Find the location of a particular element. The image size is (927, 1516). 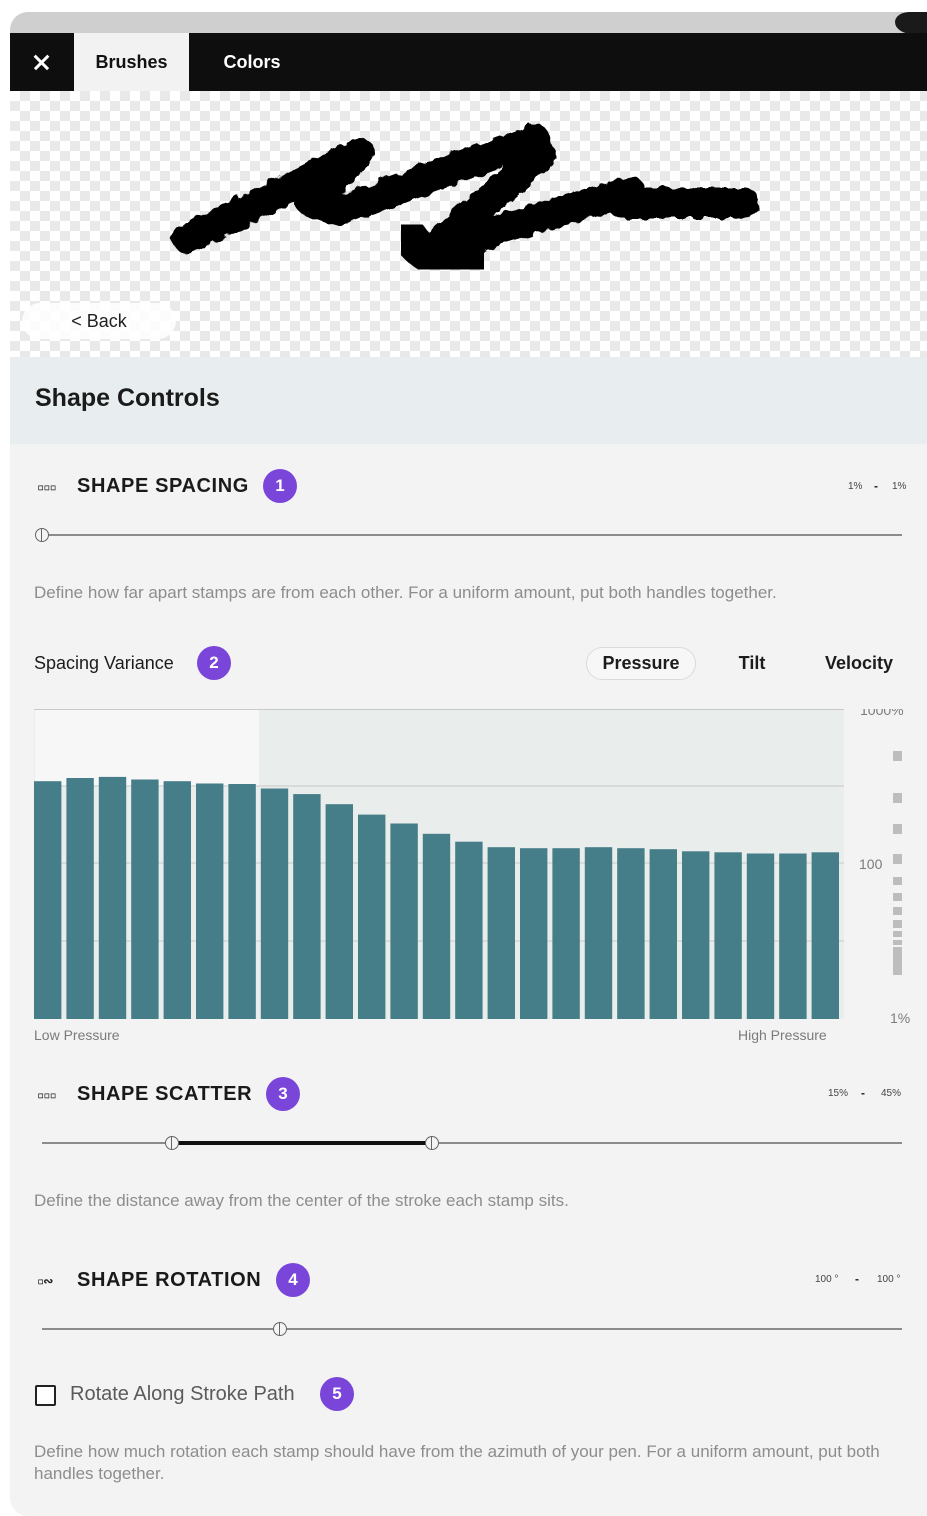

back-button: < Back is located at coordinates (99, 321).